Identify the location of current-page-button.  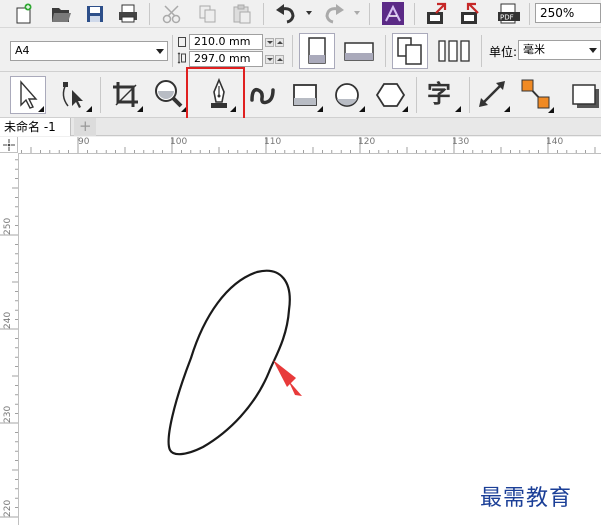
(454, 51).